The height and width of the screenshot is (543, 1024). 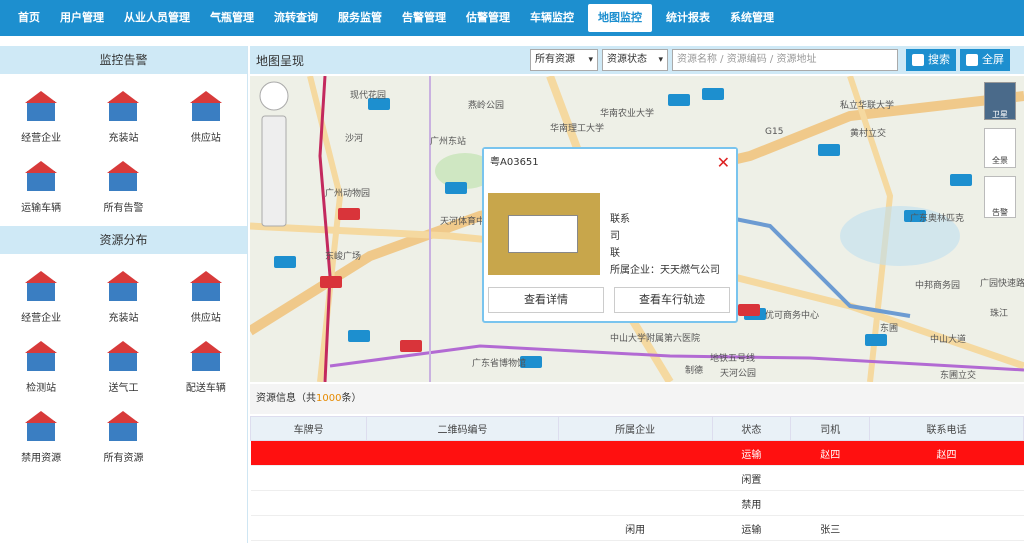 I want to click on table-row: 运输 赵四 赵四, so click(x=637, y=453).